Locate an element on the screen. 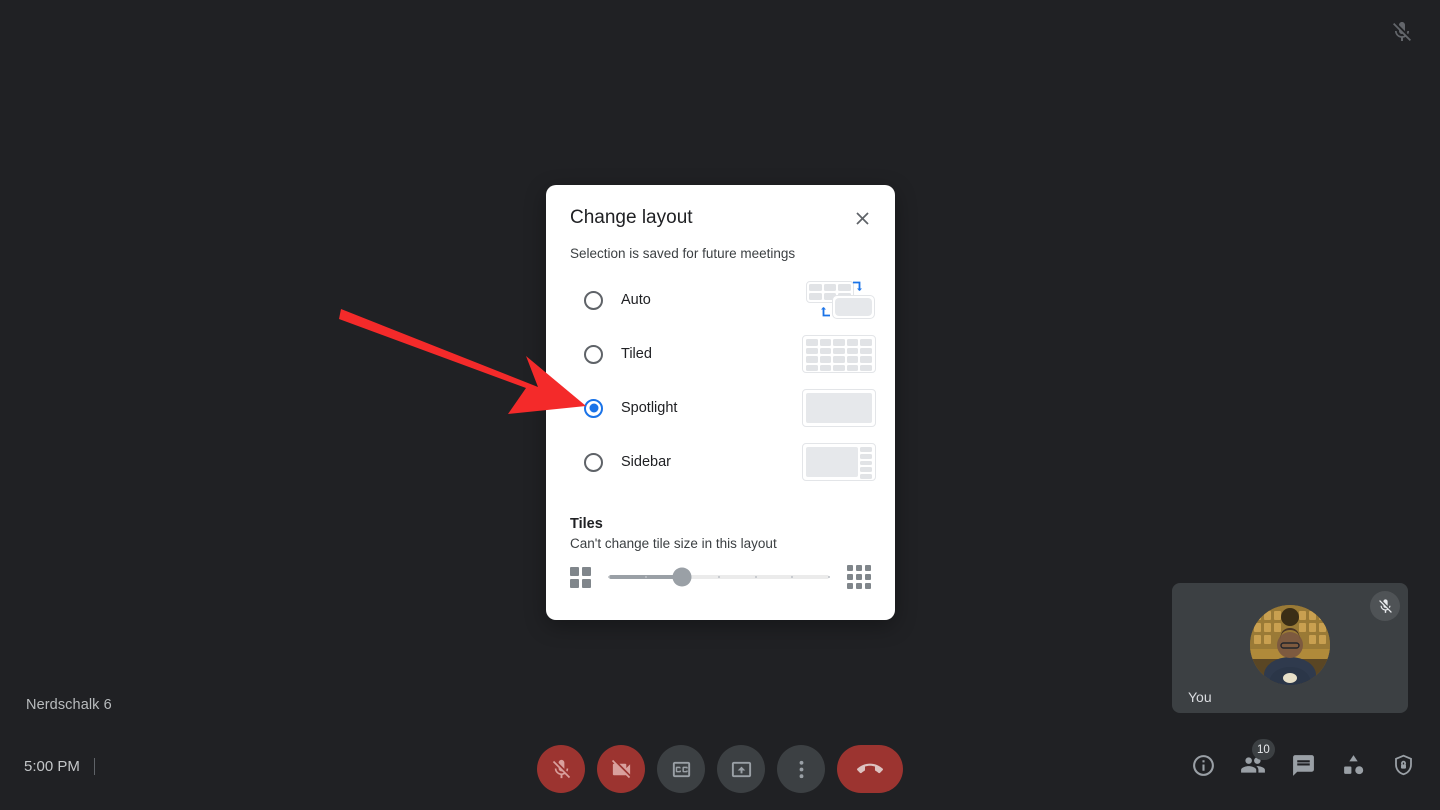 This screenshot has width=1440, height=810. camera-button is located at coordinates (621, 769).